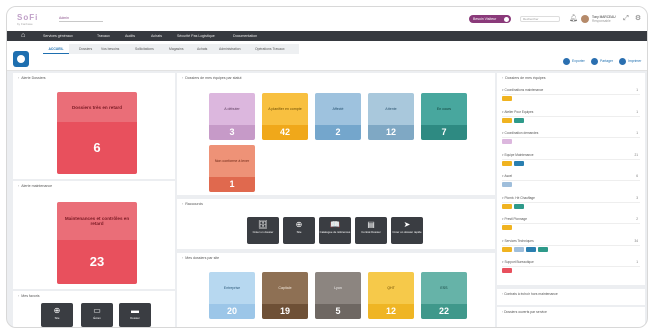 This screenshot has height=334, width=654. What do you see at coordinates (130, 36) in the screenshot?
I see `nav-audits: Audits` at bounding box center [130, 36].